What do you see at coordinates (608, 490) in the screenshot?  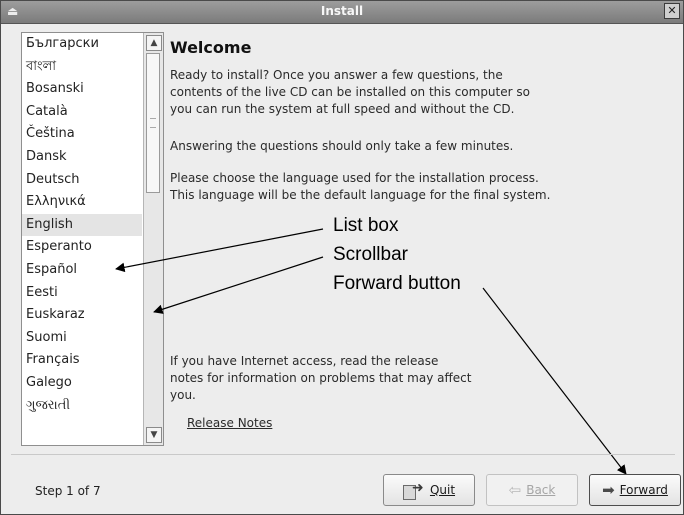 I see `forward-arrow-icon: ➡` at bounding box center [608, 490].